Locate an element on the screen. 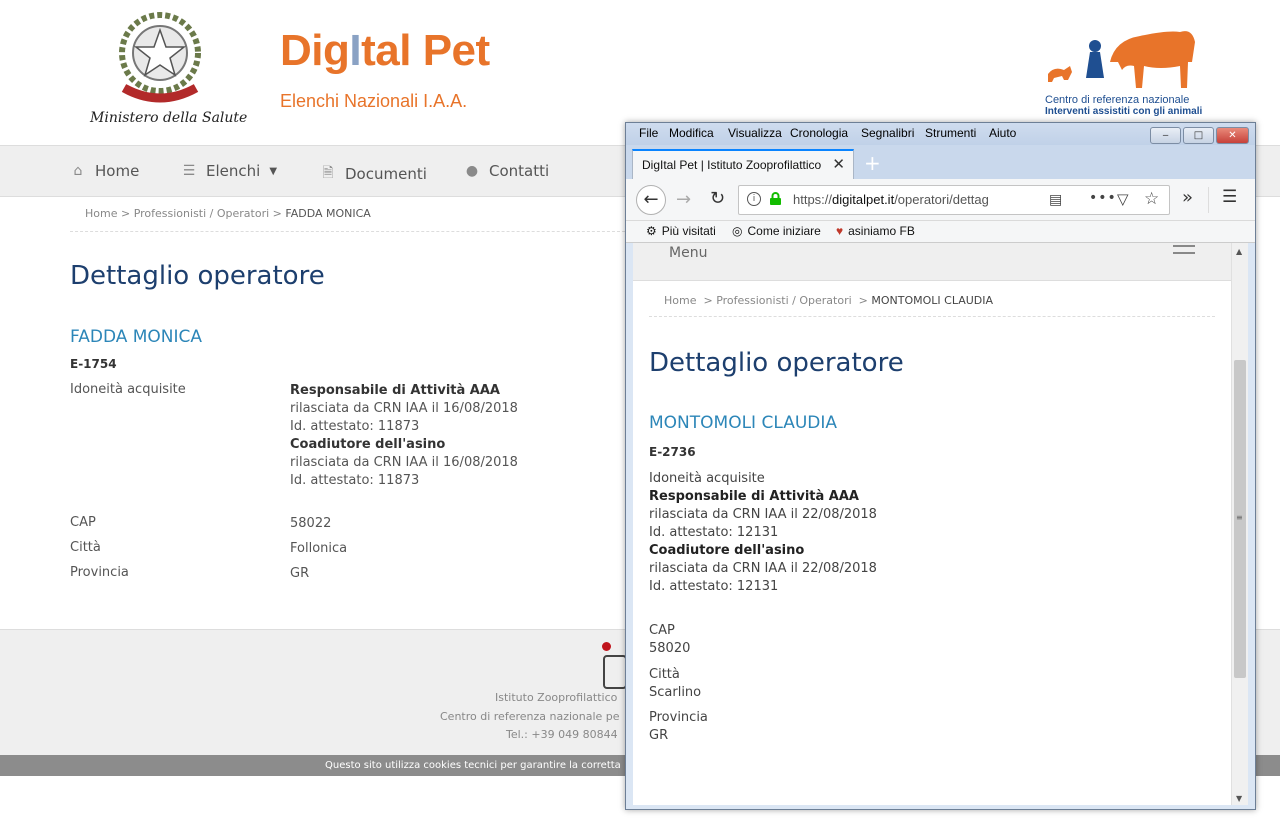 Image resolution: width=1280 pixels, height=820 pixels. tab-title: DigItal Pet | Istituto Zooprofilattico is located at coordinates (732, 165).